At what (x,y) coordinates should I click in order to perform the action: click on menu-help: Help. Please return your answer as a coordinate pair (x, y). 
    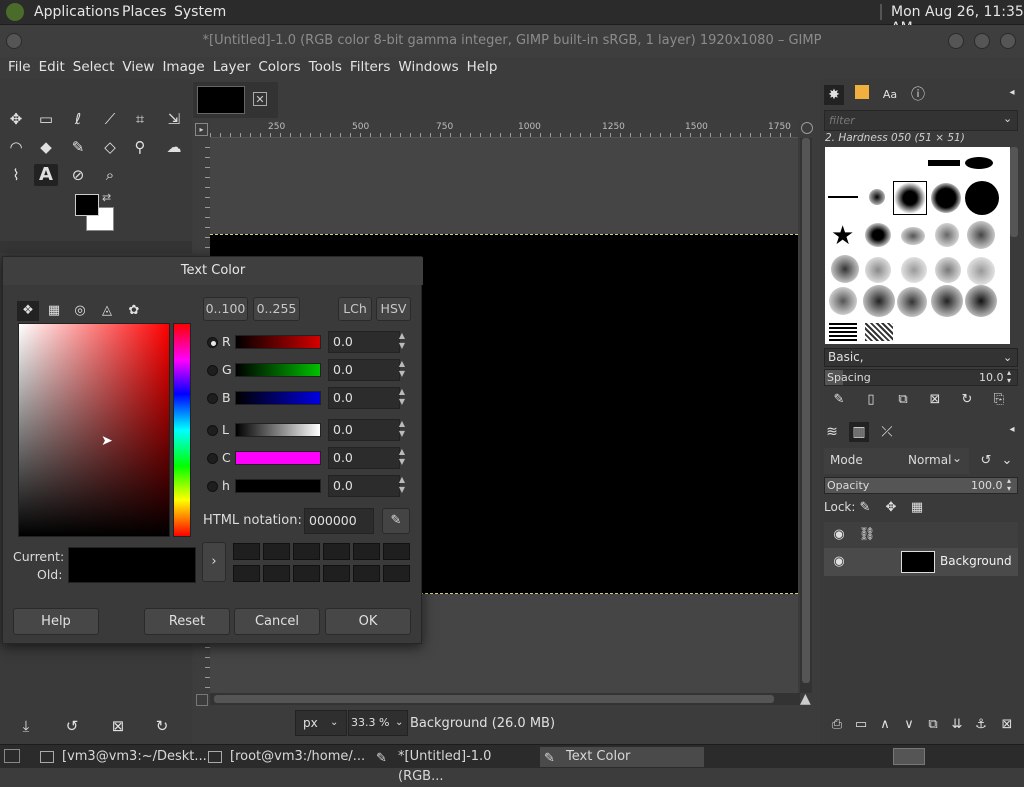
    Looking at the image, I should click on (478, 66).